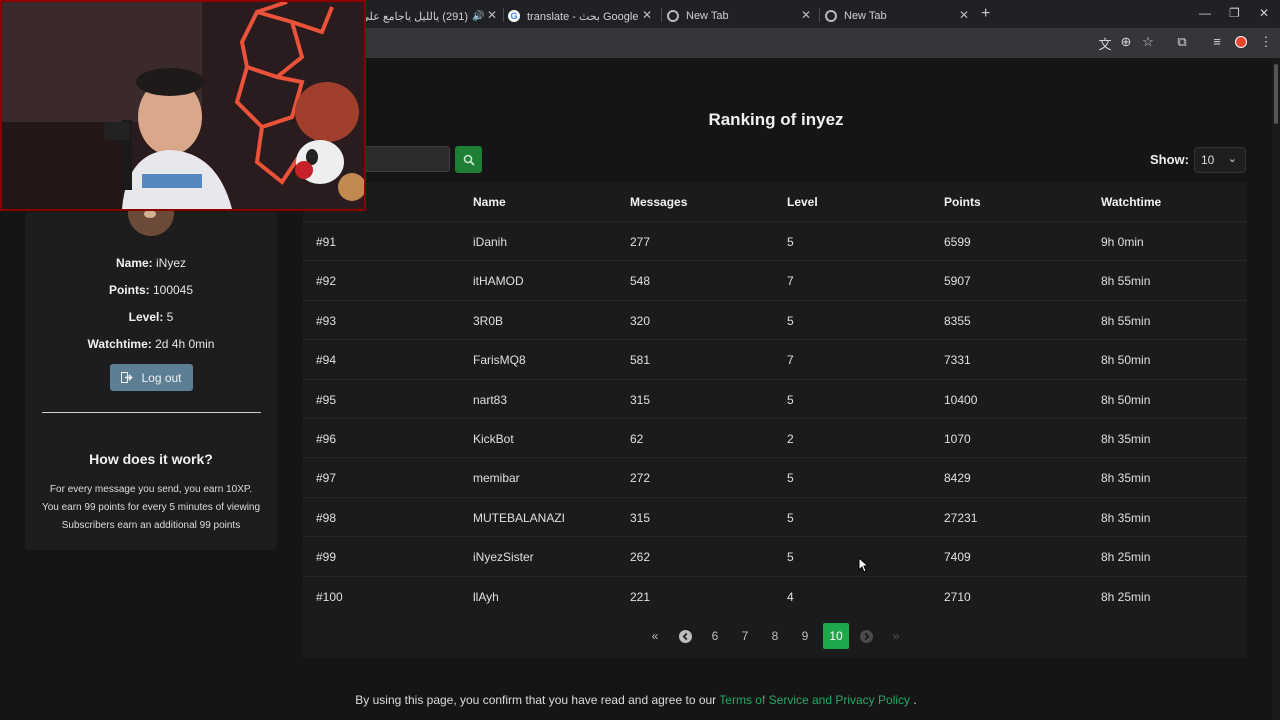 The height and width of the screenshot is (720, 1280). What do you see at coordinates (1131, 202) in the screenshot?
I see `header-watchtime: Watchtime` at bounding box center [1131, 202].